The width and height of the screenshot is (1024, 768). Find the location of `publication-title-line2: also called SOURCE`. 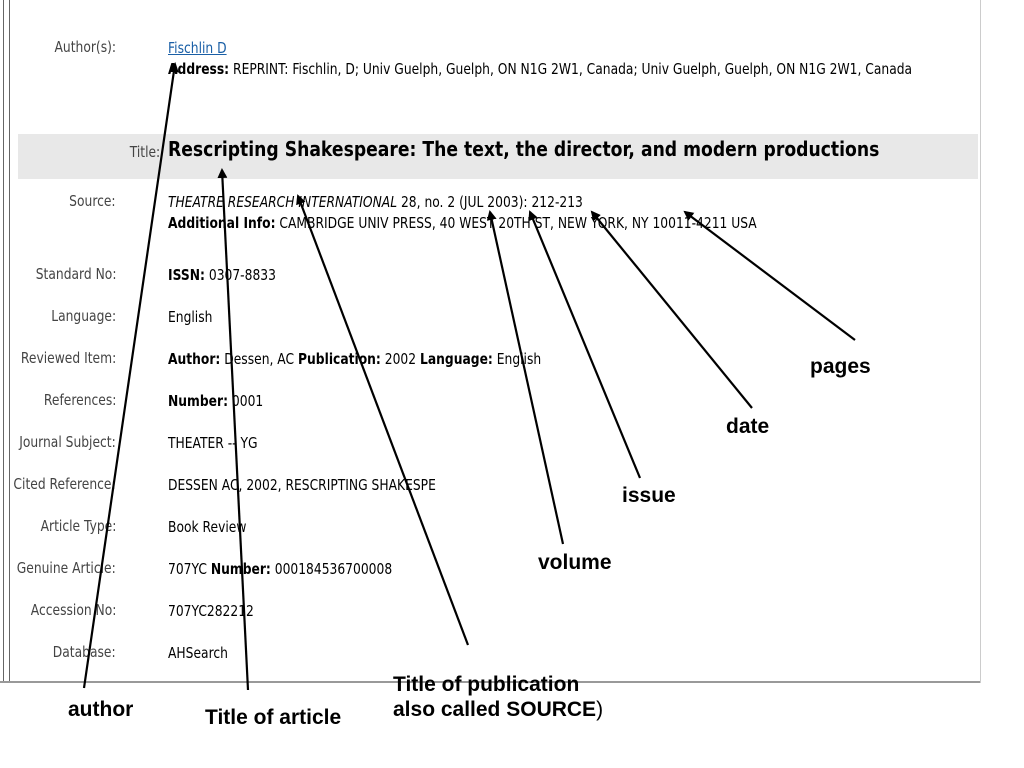

publication-title-line2: also called SOURCE is located at coordinates (495, 709).